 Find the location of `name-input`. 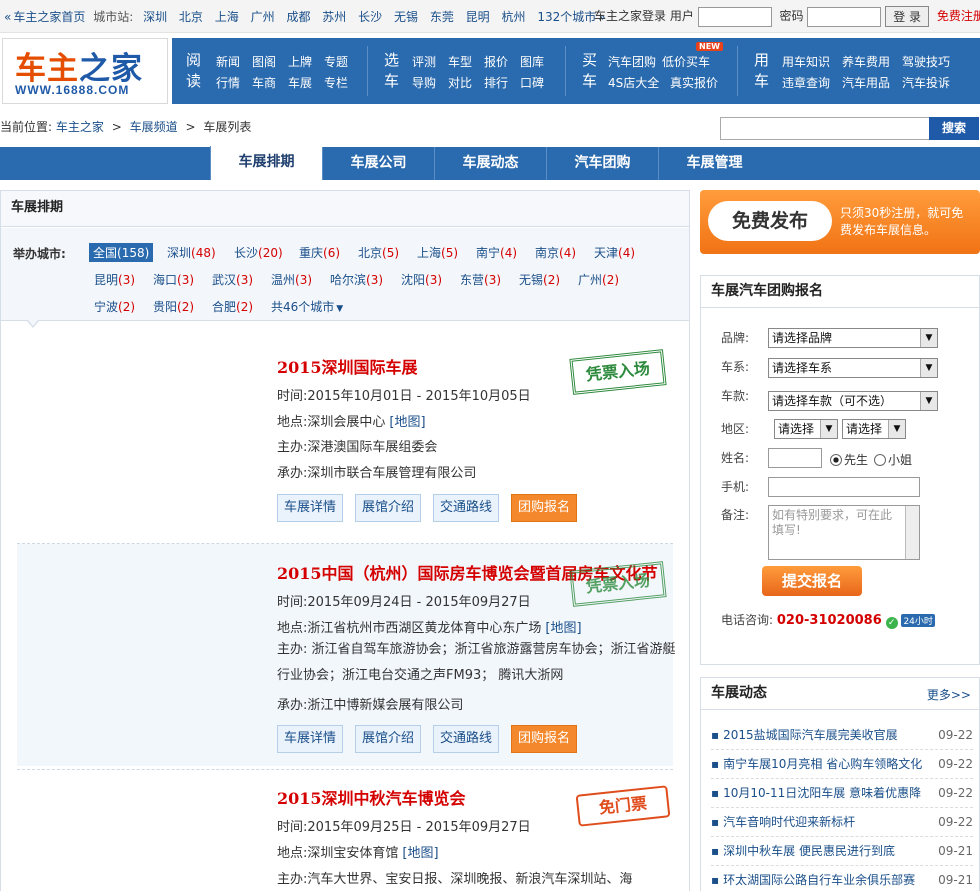

name-input is located at coordinates (795, 458).